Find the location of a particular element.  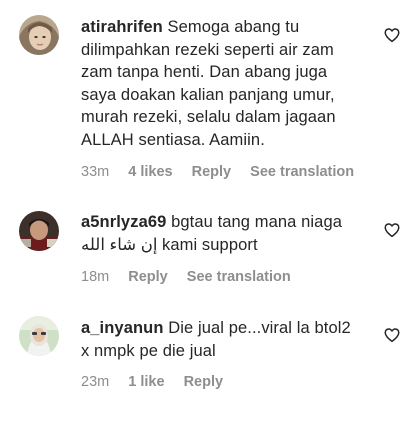

comment-time: 23m is located at coordinates (95, 382).